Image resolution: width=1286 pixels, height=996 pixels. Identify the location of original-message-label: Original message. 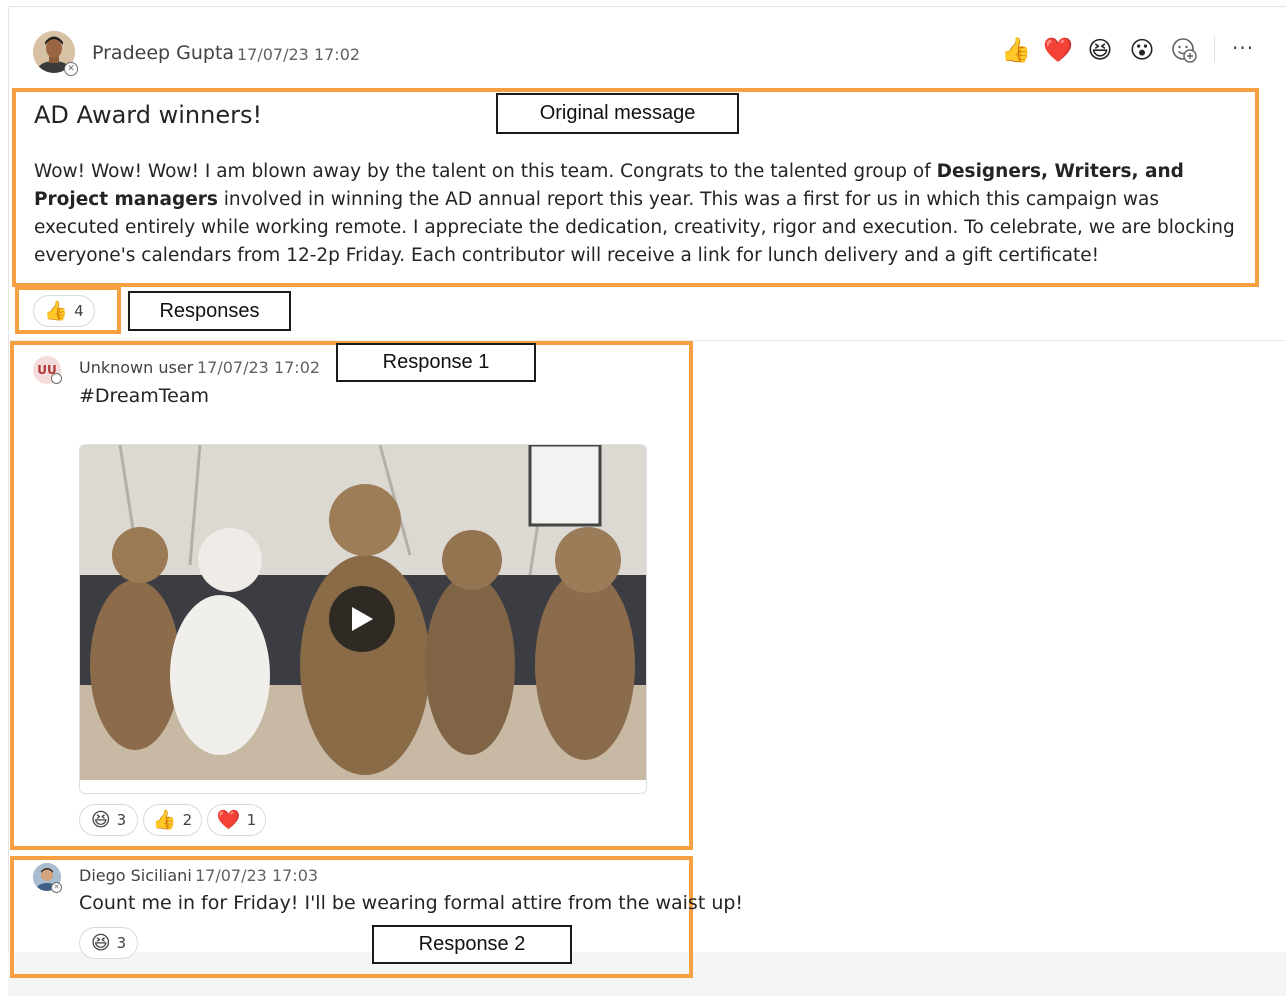
(617, 113).